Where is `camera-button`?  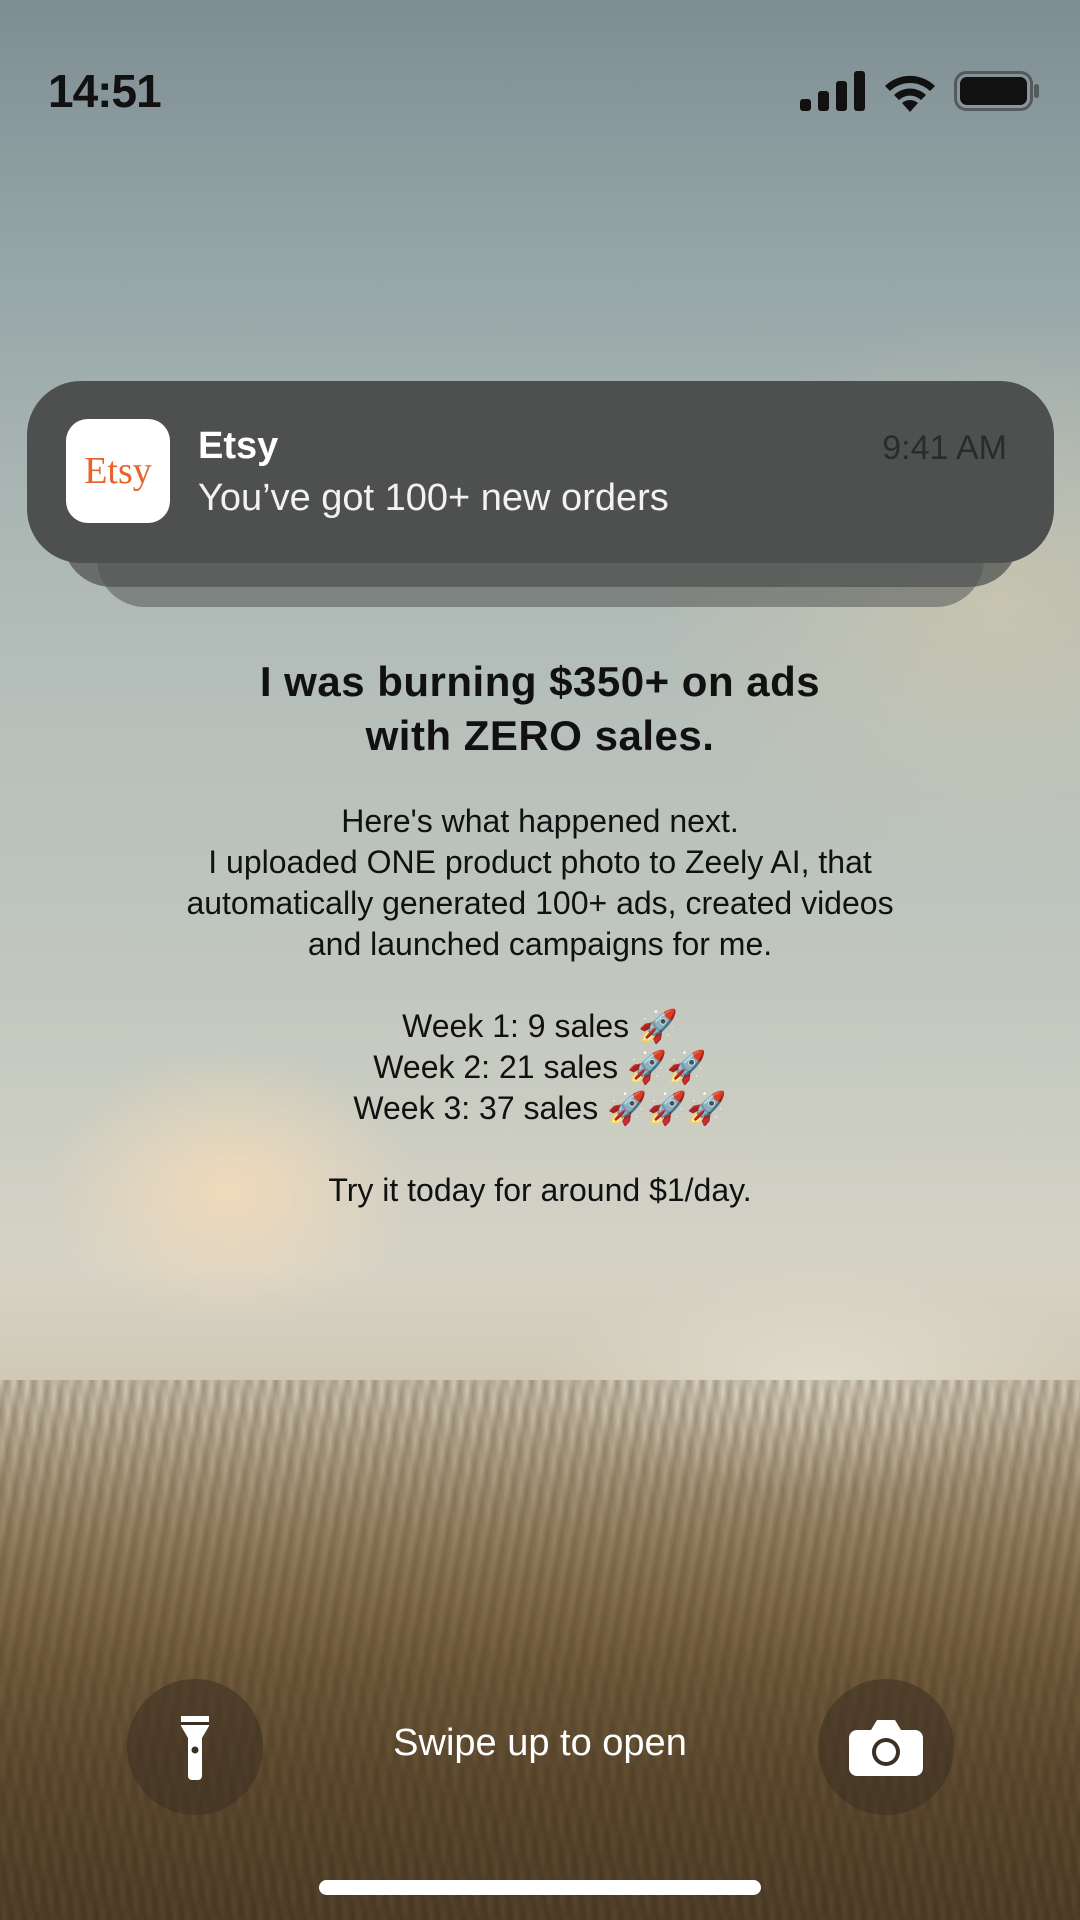 camera-button is located at coordinates (886, 1747).